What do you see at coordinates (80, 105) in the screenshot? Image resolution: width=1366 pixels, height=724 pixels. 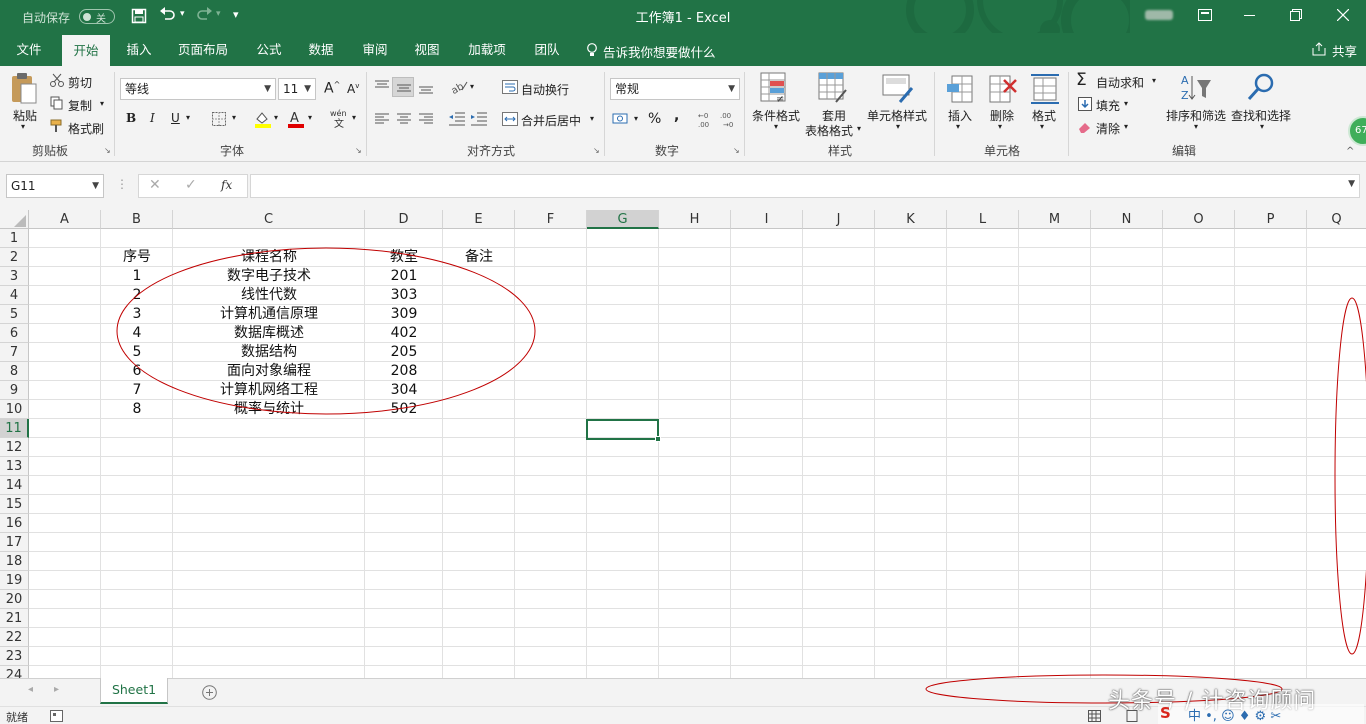 I see `copy-button: 复制` at bounding box center [80, 105].